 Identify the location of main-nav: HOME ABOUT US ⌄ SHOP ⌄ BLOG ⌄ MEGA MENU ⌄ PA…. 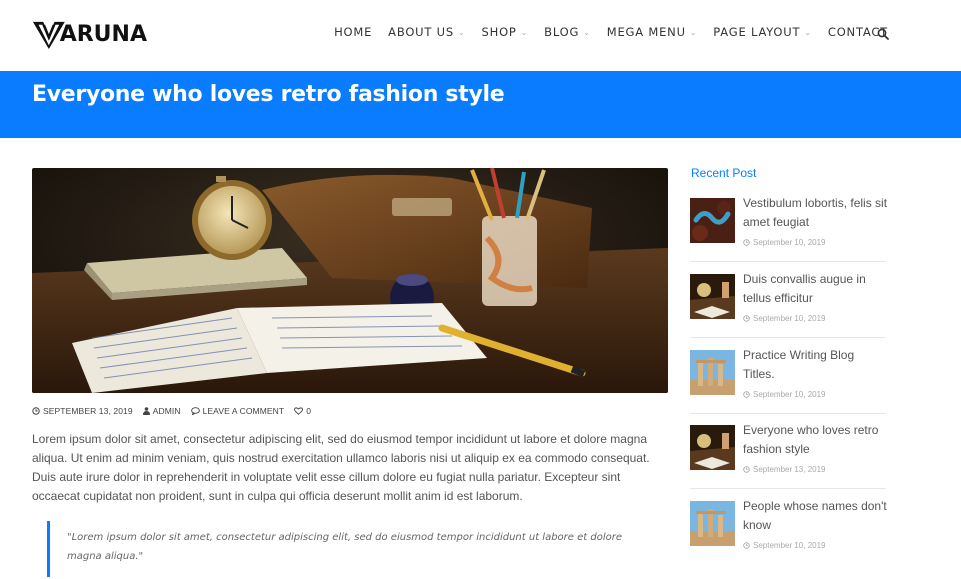
(603, 32).